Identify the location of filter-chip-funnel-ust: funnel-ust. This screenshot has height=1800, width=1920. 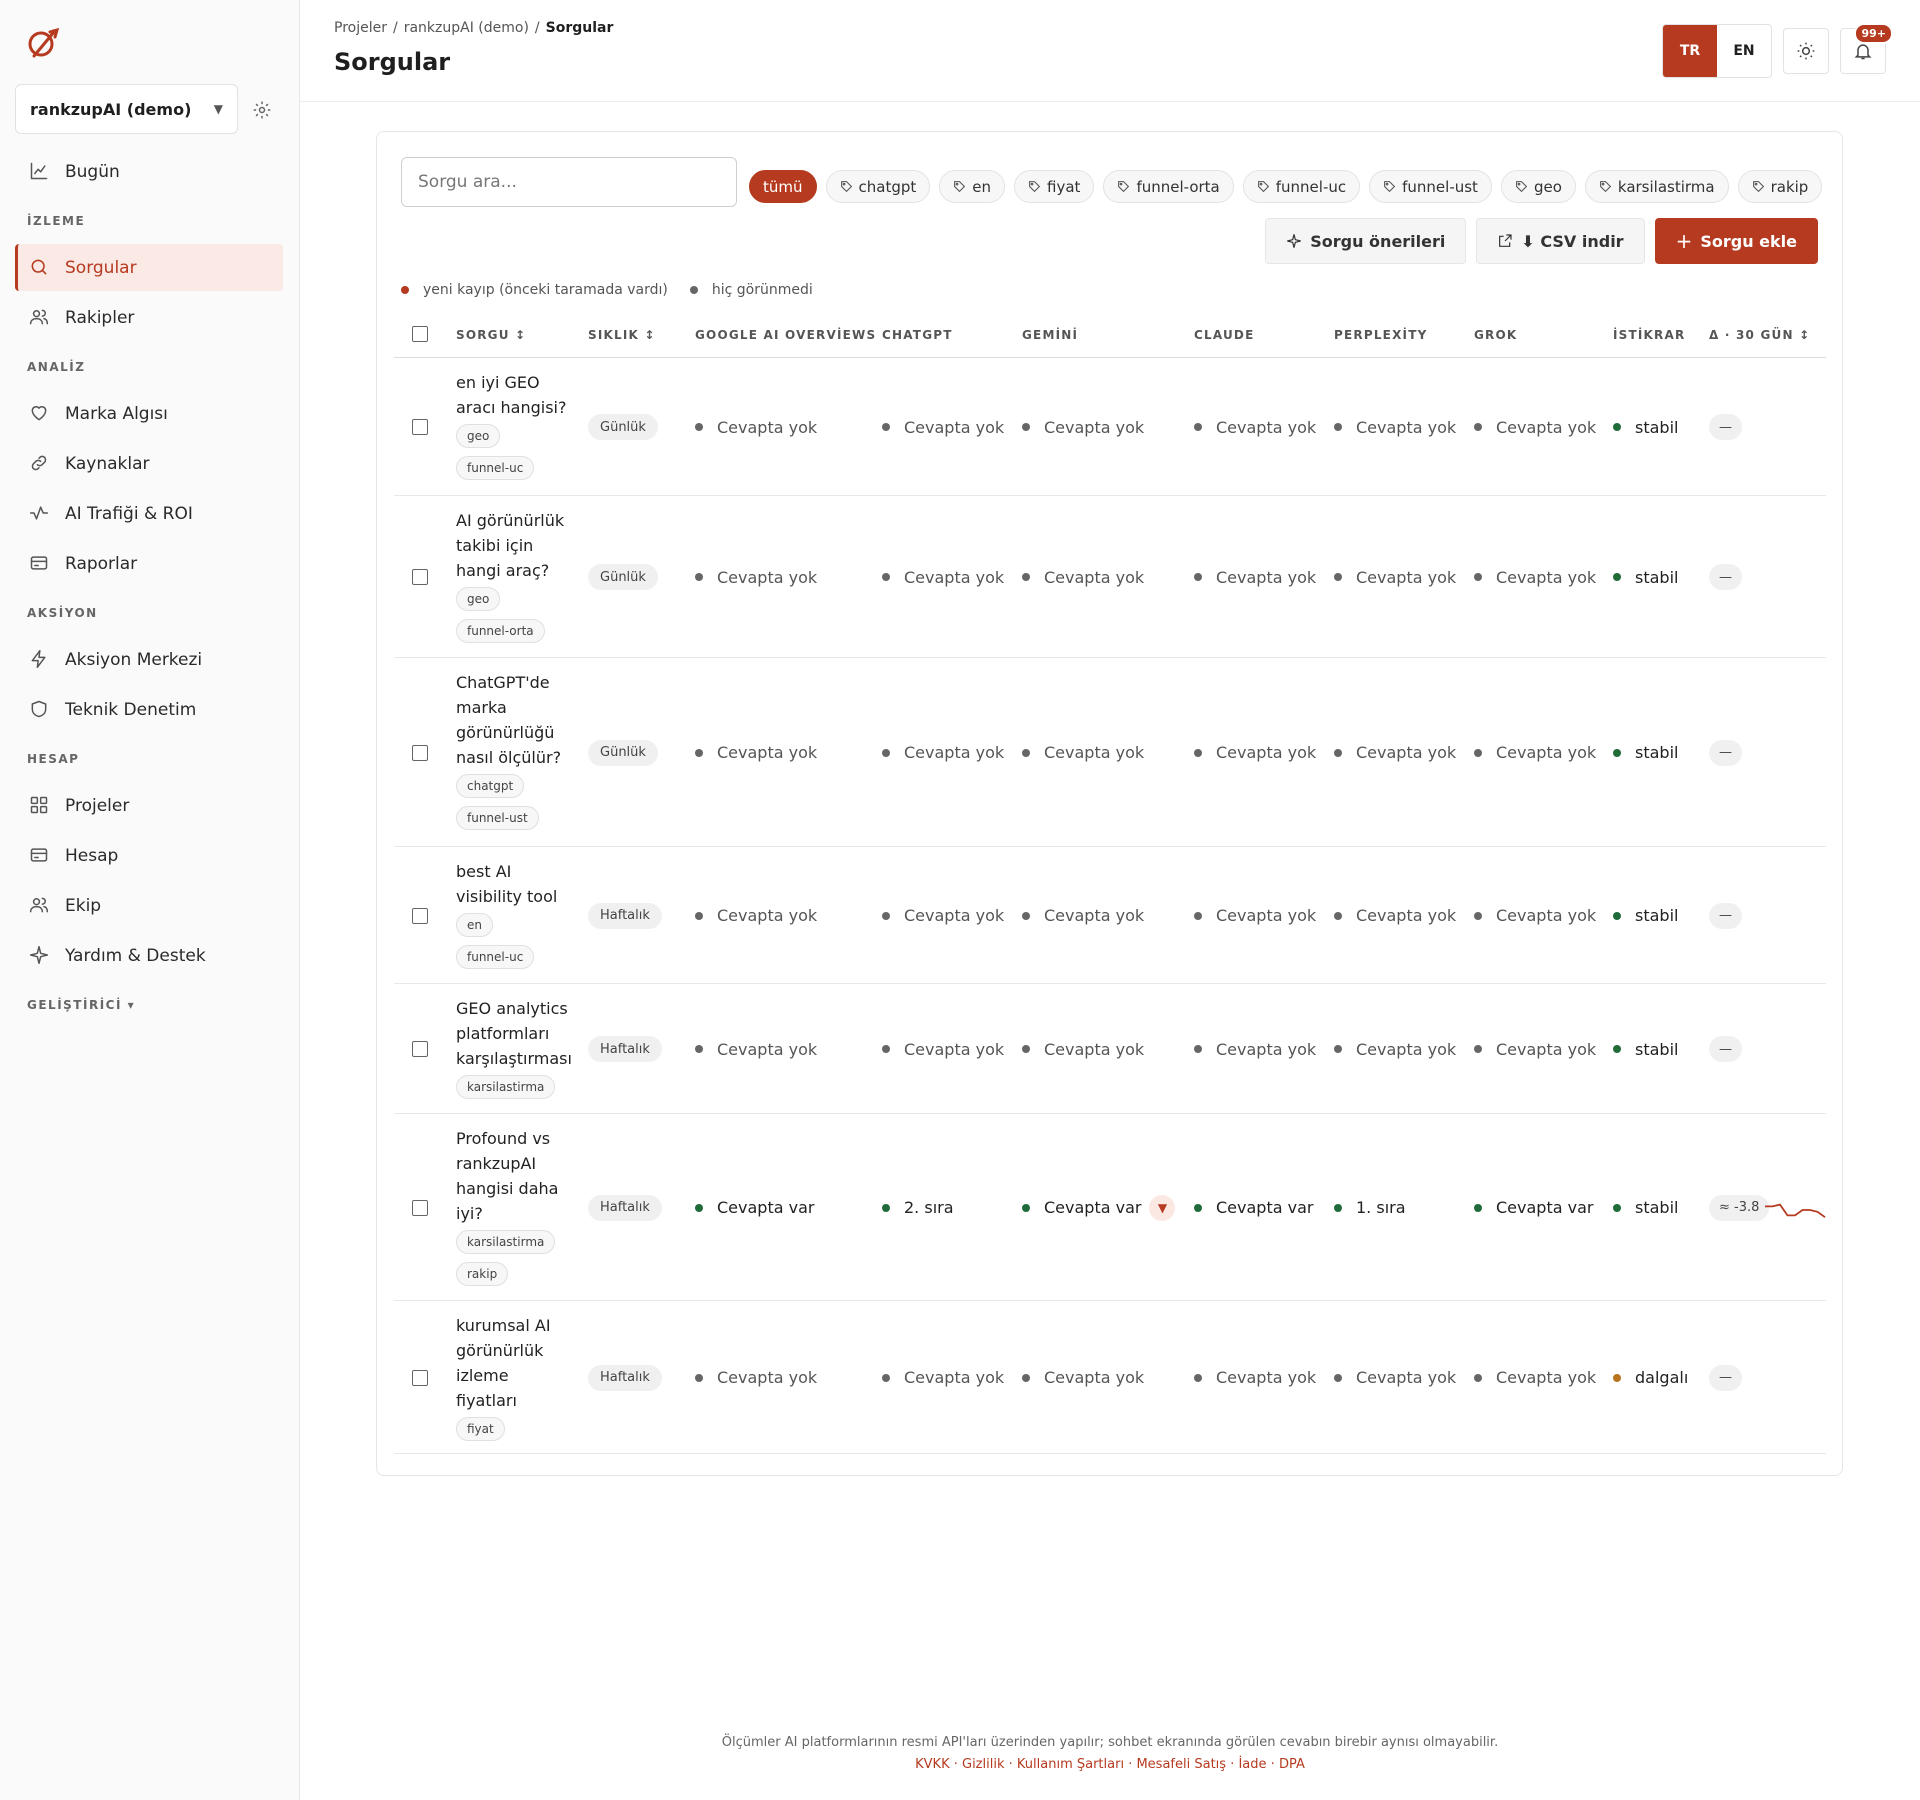
(1430, 186).